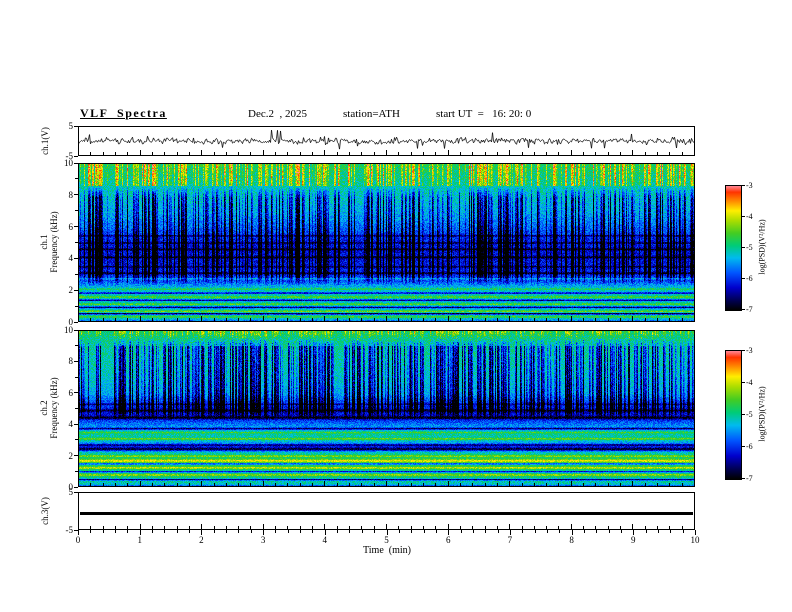 This screenshot has width=792, height=612. Describe the element at coordinates (733, 248) in the screenshot. I see `colorbar-ch1` at that location.